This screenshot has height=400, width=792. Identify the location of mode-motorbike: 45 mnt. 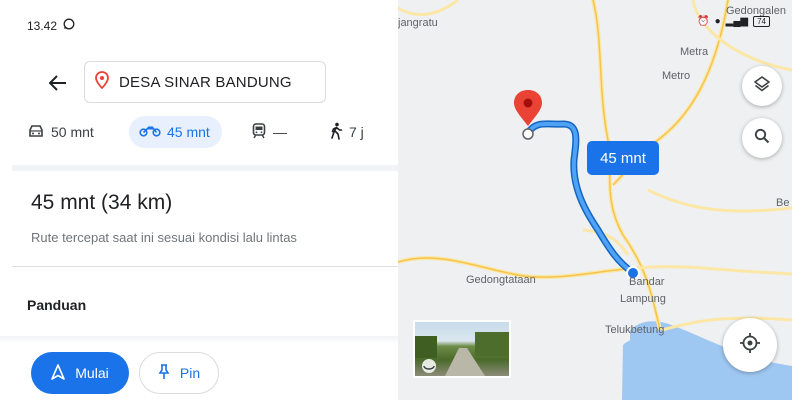
(175, 132).